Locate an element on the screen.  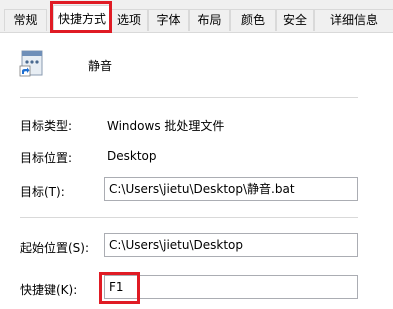
hotkey-field: F1 is located at coordinates (231, 287).